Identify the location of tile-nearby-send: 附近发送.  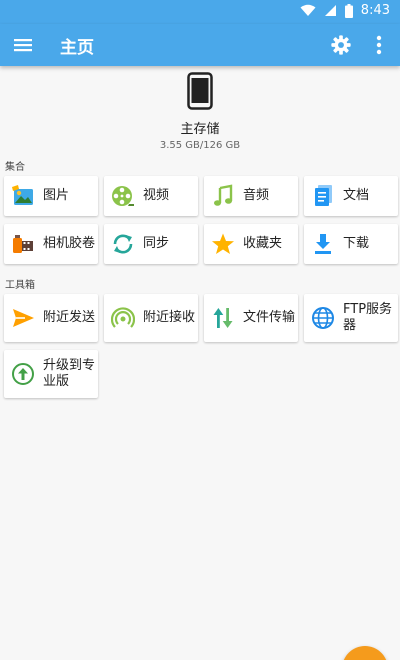
(51, 318).